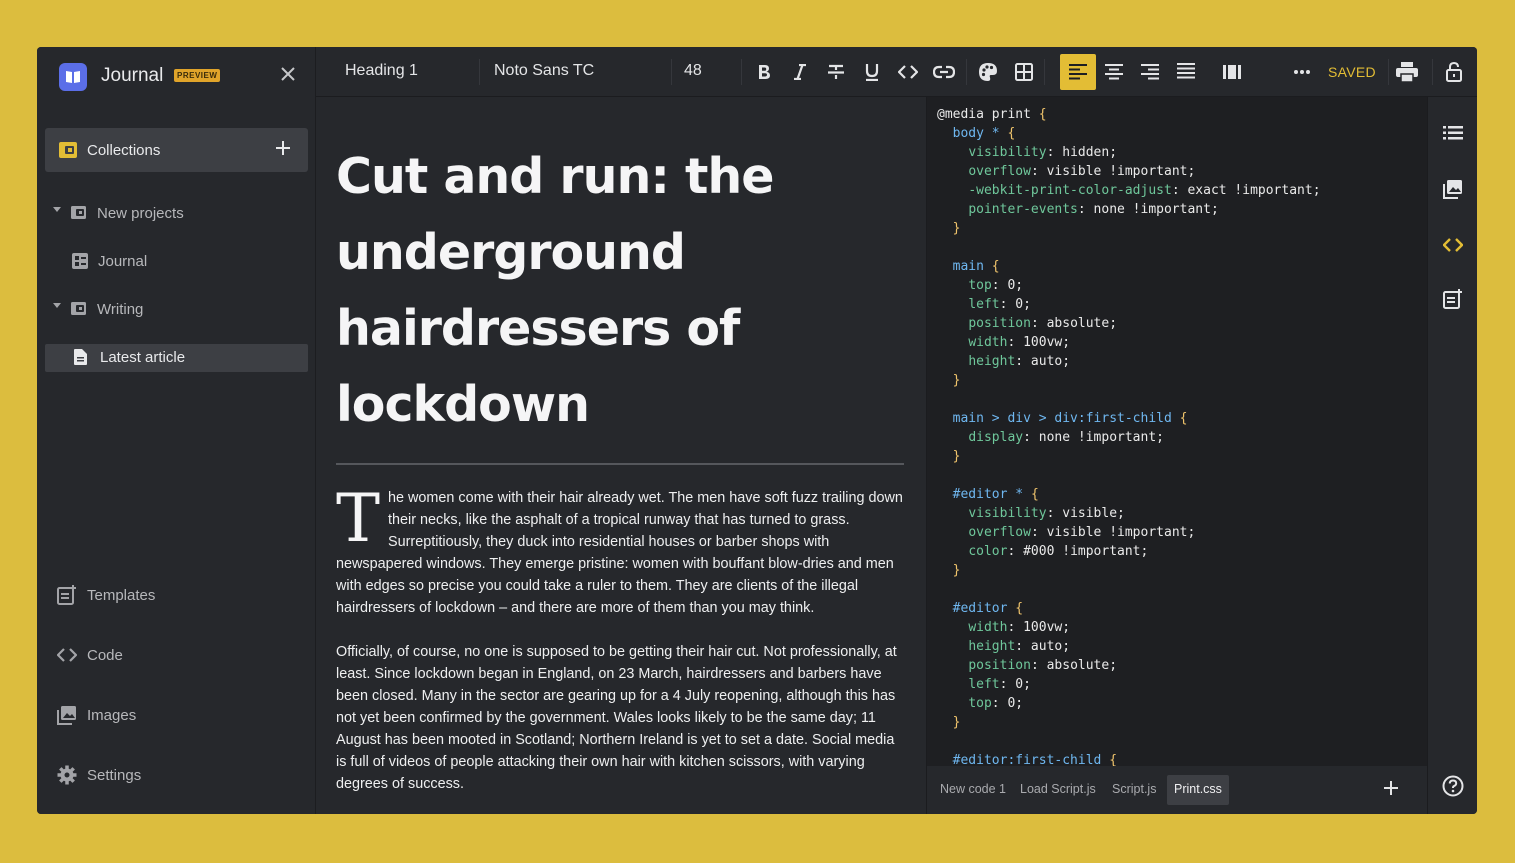  I want to click on gear-icon, so click(67, 777).